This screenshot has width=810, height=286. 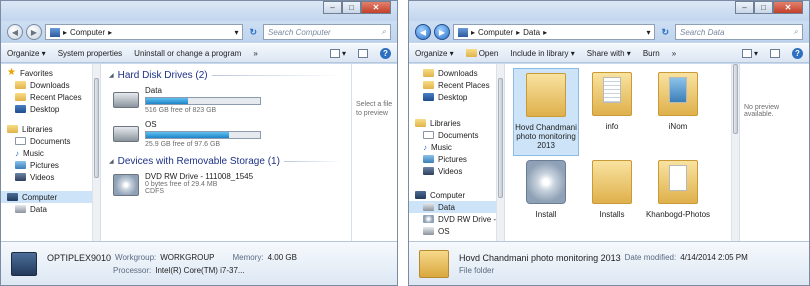 What do you see at coordinates (132, 270) in the screenshot?
I see `processor-label: Processor:` at bounding box center [132, 270].